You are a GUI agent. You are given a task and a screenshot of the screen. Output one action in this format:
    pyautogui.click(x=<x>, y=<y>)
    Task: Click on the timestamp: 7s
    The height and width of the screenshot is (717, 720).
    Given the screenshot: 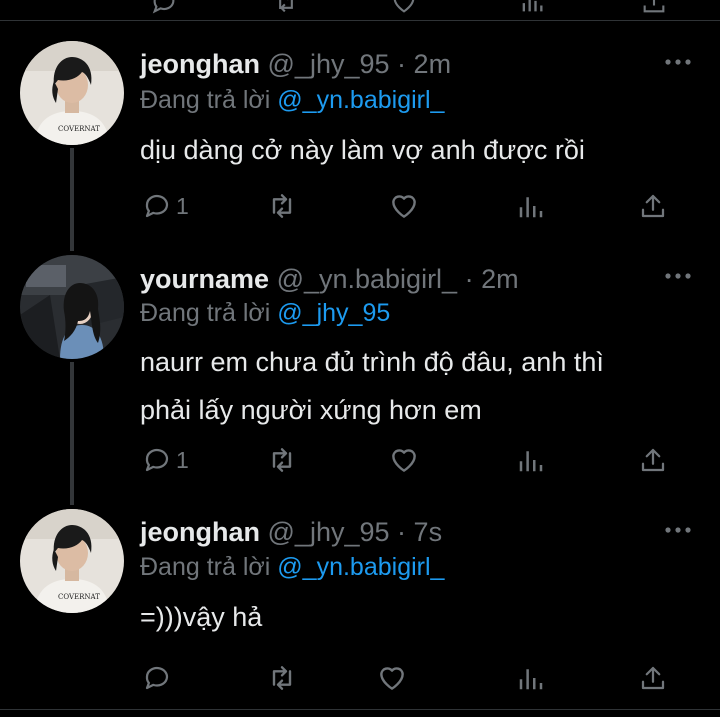 What is the action you would take?
    pyautogui.click(x=428, y=532)
    